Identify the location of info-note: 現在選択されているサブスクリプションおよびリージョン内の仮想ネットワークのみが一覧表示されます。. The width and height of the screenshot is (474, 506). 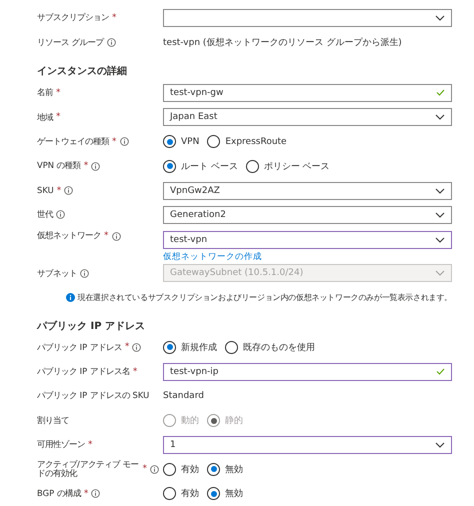
(265, 298).